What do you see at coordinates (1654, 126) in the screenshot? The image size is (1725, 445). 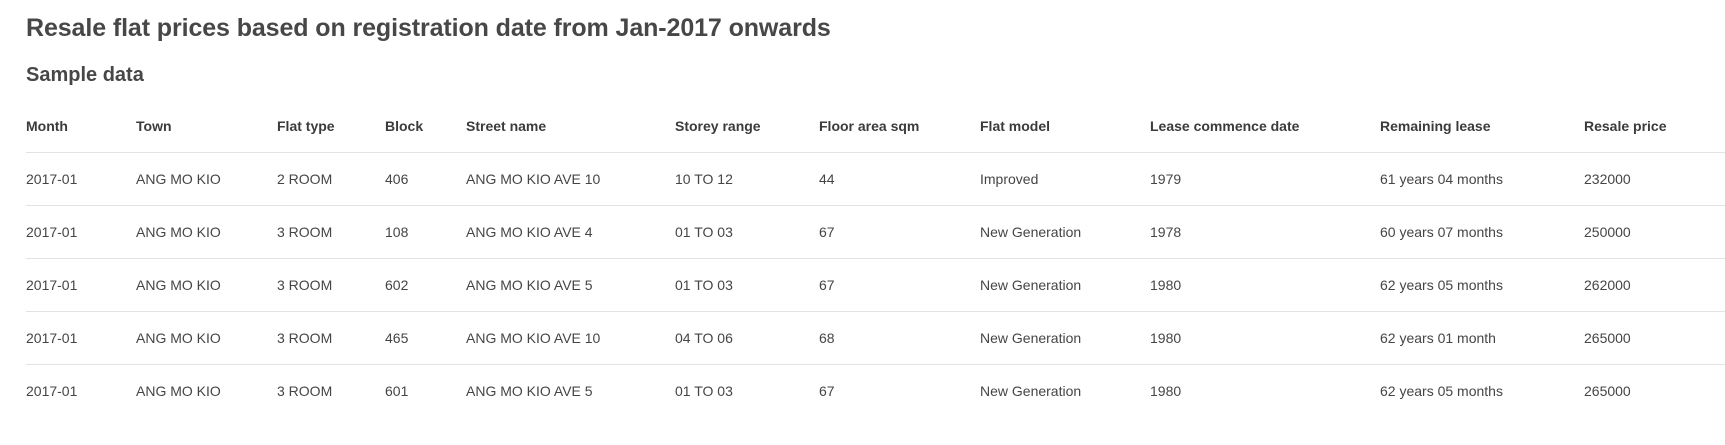 I see `column-header-resale-price: Resale price` at bounding box center [1654, 126].